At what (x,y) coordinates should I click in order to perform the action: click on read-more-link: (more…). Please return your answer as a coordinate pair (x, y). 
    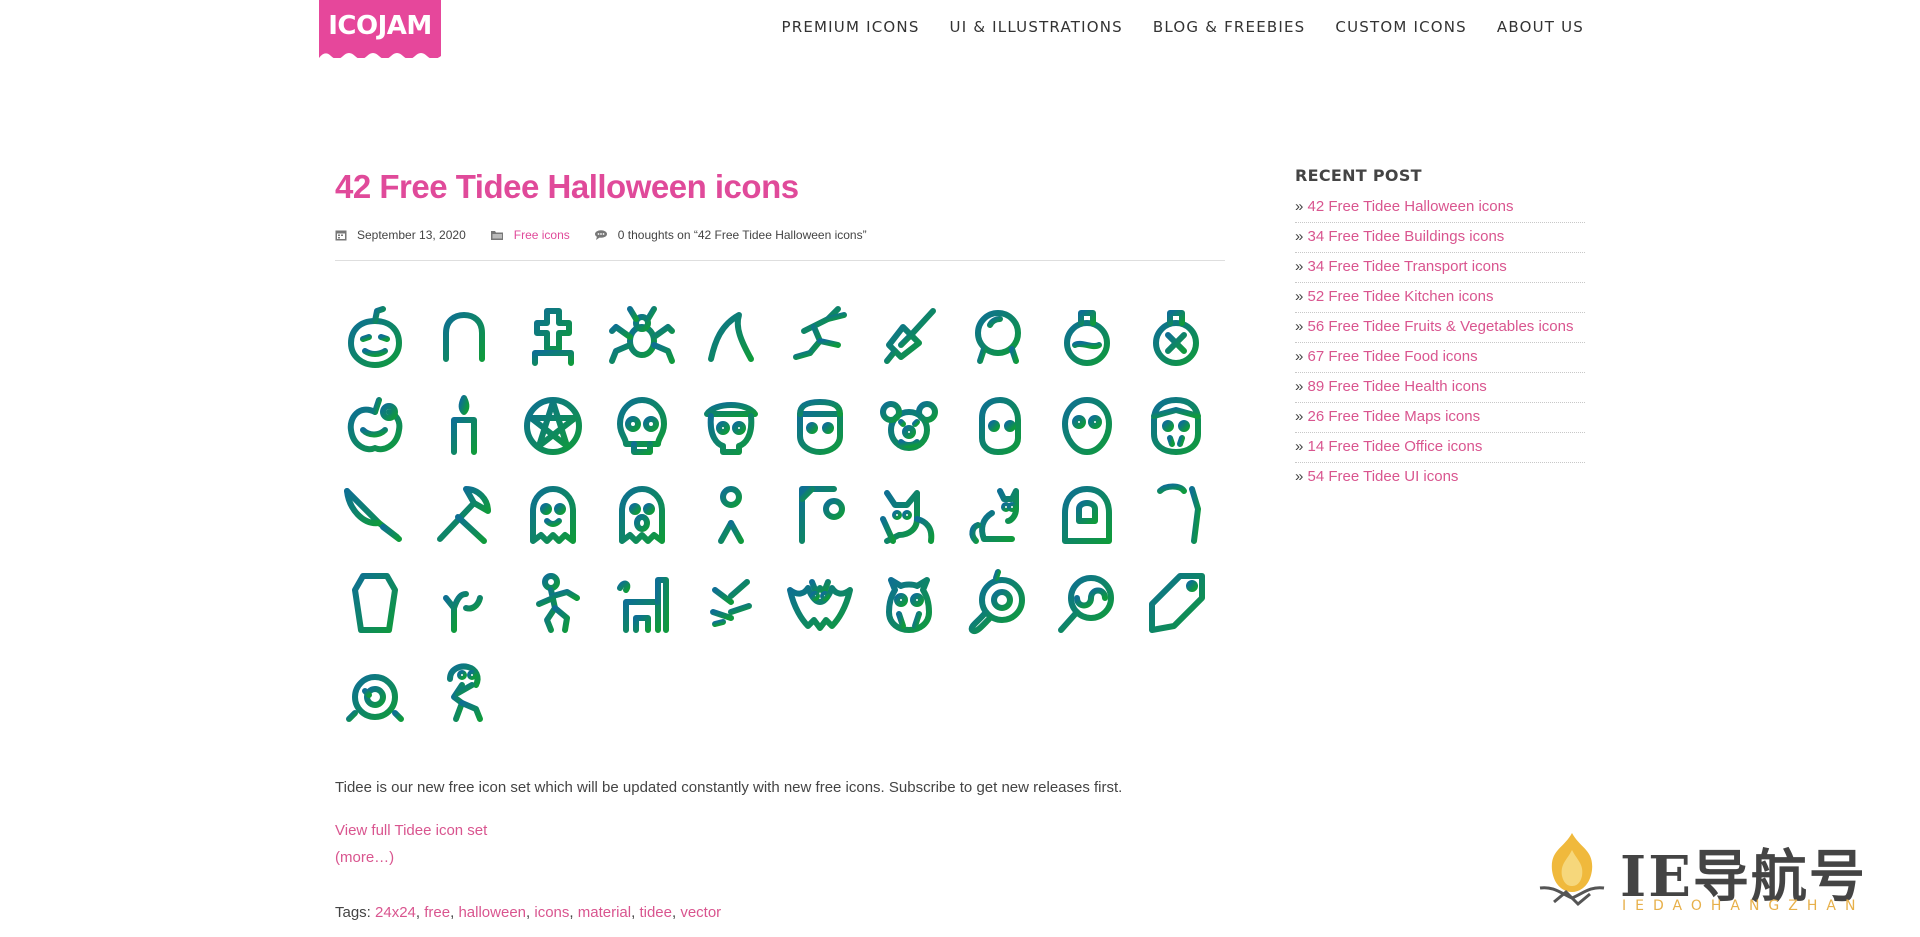
    Looking at the image, I should click on (364, 857).